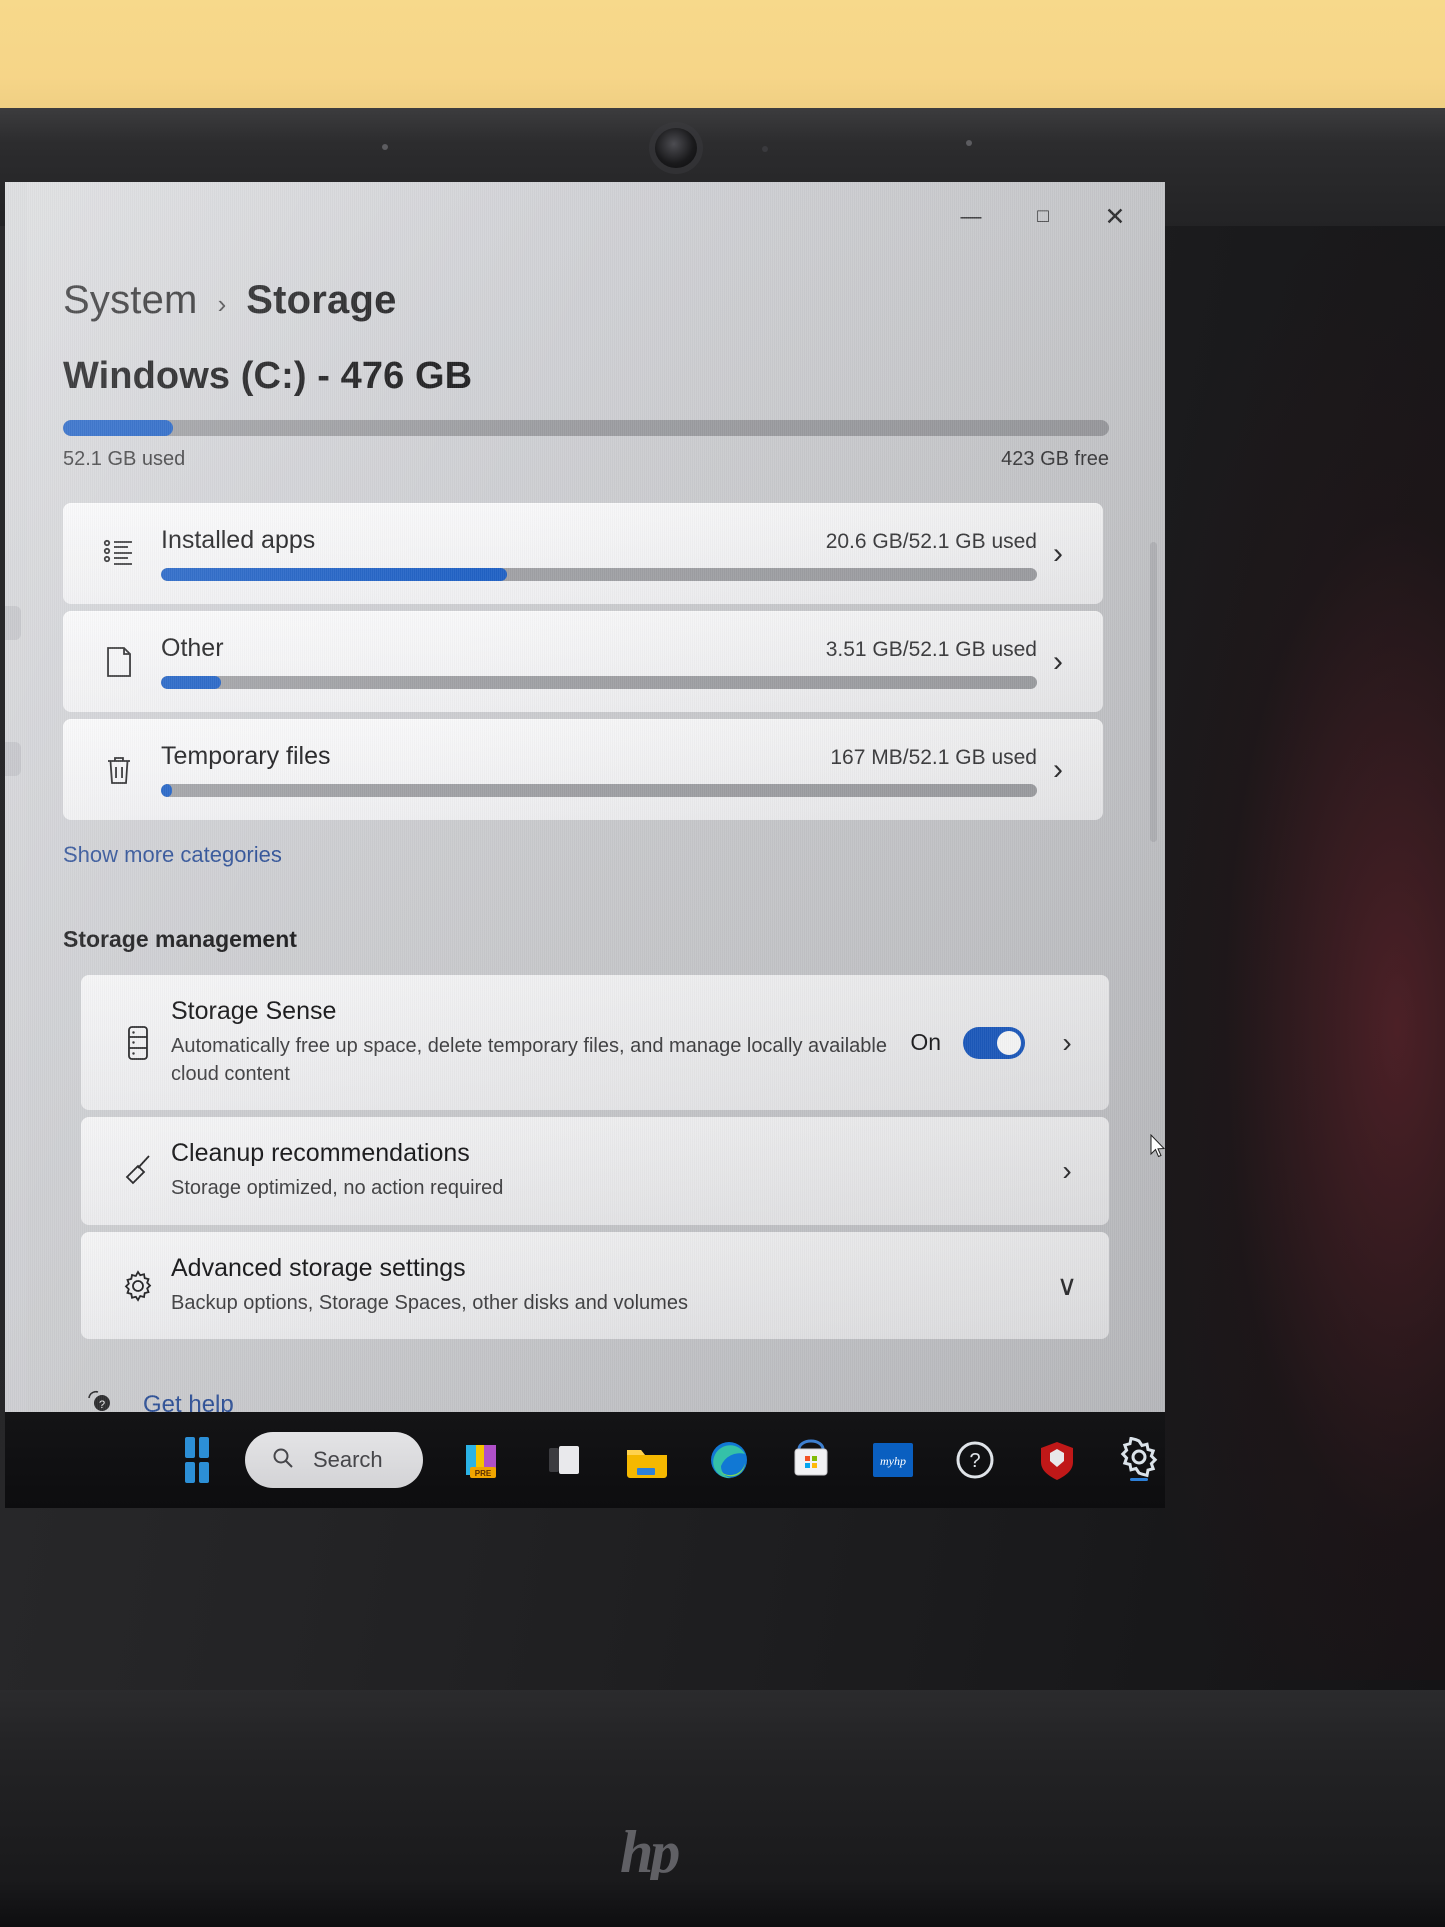 This screenshot has width=1445, height=1927. I want to click on storage-sense-toggle, so click(994, 1042).